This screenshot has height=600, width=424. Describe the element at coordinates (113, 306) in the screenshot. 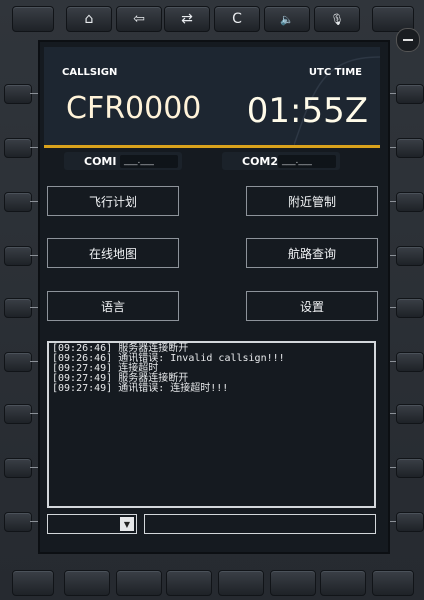

I see `language-button: 语言` at that location.